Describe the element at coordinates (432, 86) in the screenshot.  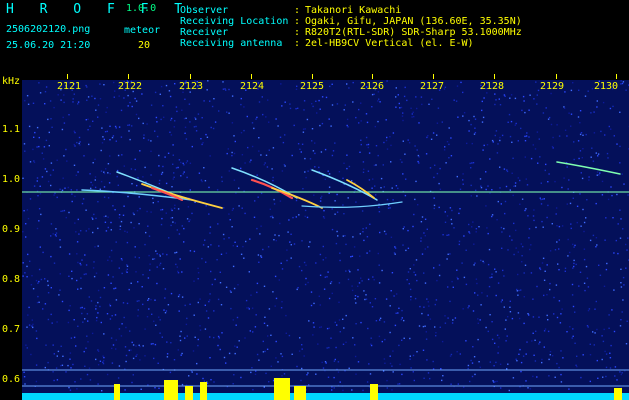
I see `x-tick-label: 2127` at that location.